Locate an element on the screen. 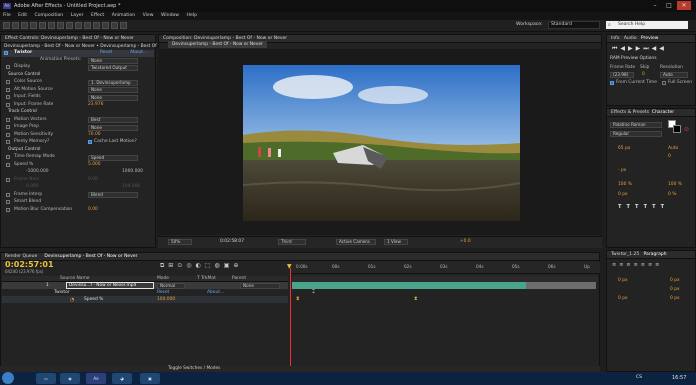 The width and height of the screenshot is (696, 385). minimize-button: – is located at coordinates (655, 5).